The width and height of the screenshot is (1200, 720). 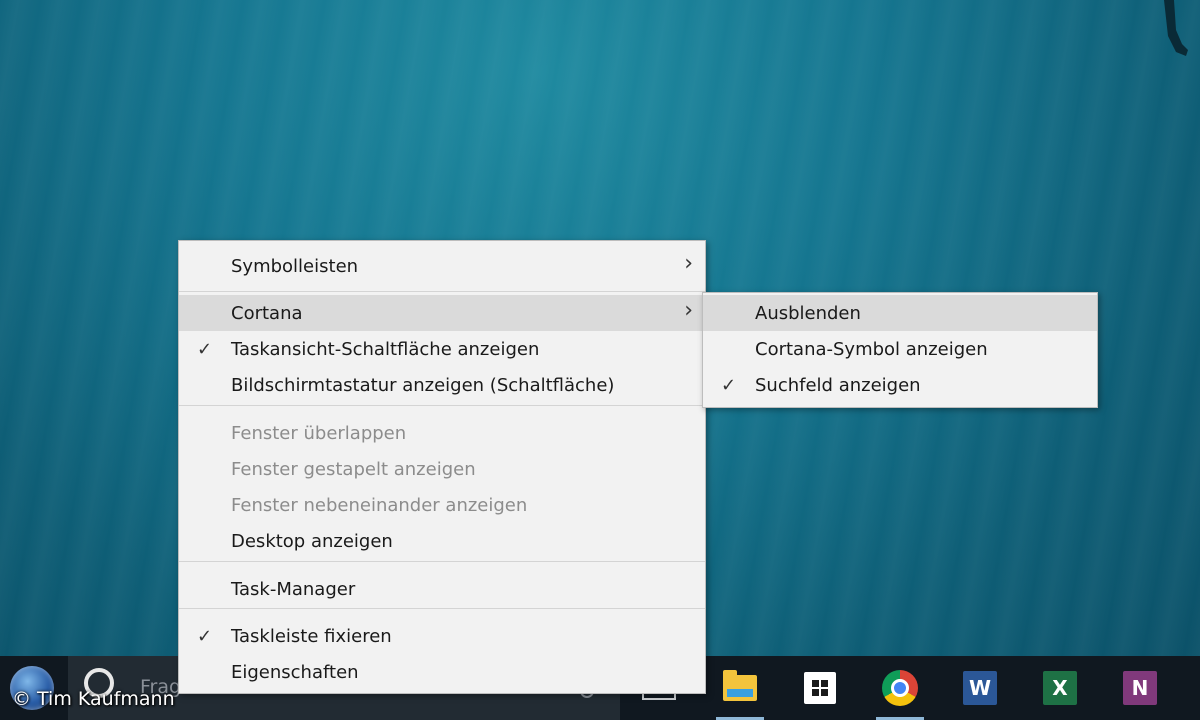 I want to click on taskbar-app-onenote: N, so click(x=1140, y=688).